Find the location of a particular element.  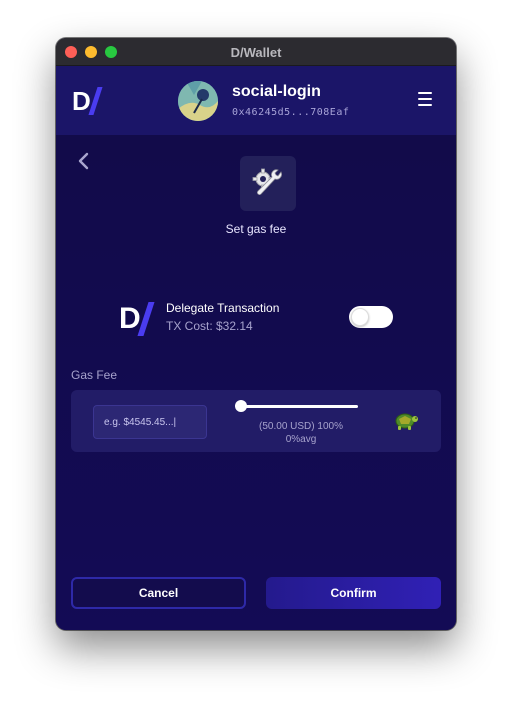

cancel-button: Cancel is located at coordinates (158, 593).